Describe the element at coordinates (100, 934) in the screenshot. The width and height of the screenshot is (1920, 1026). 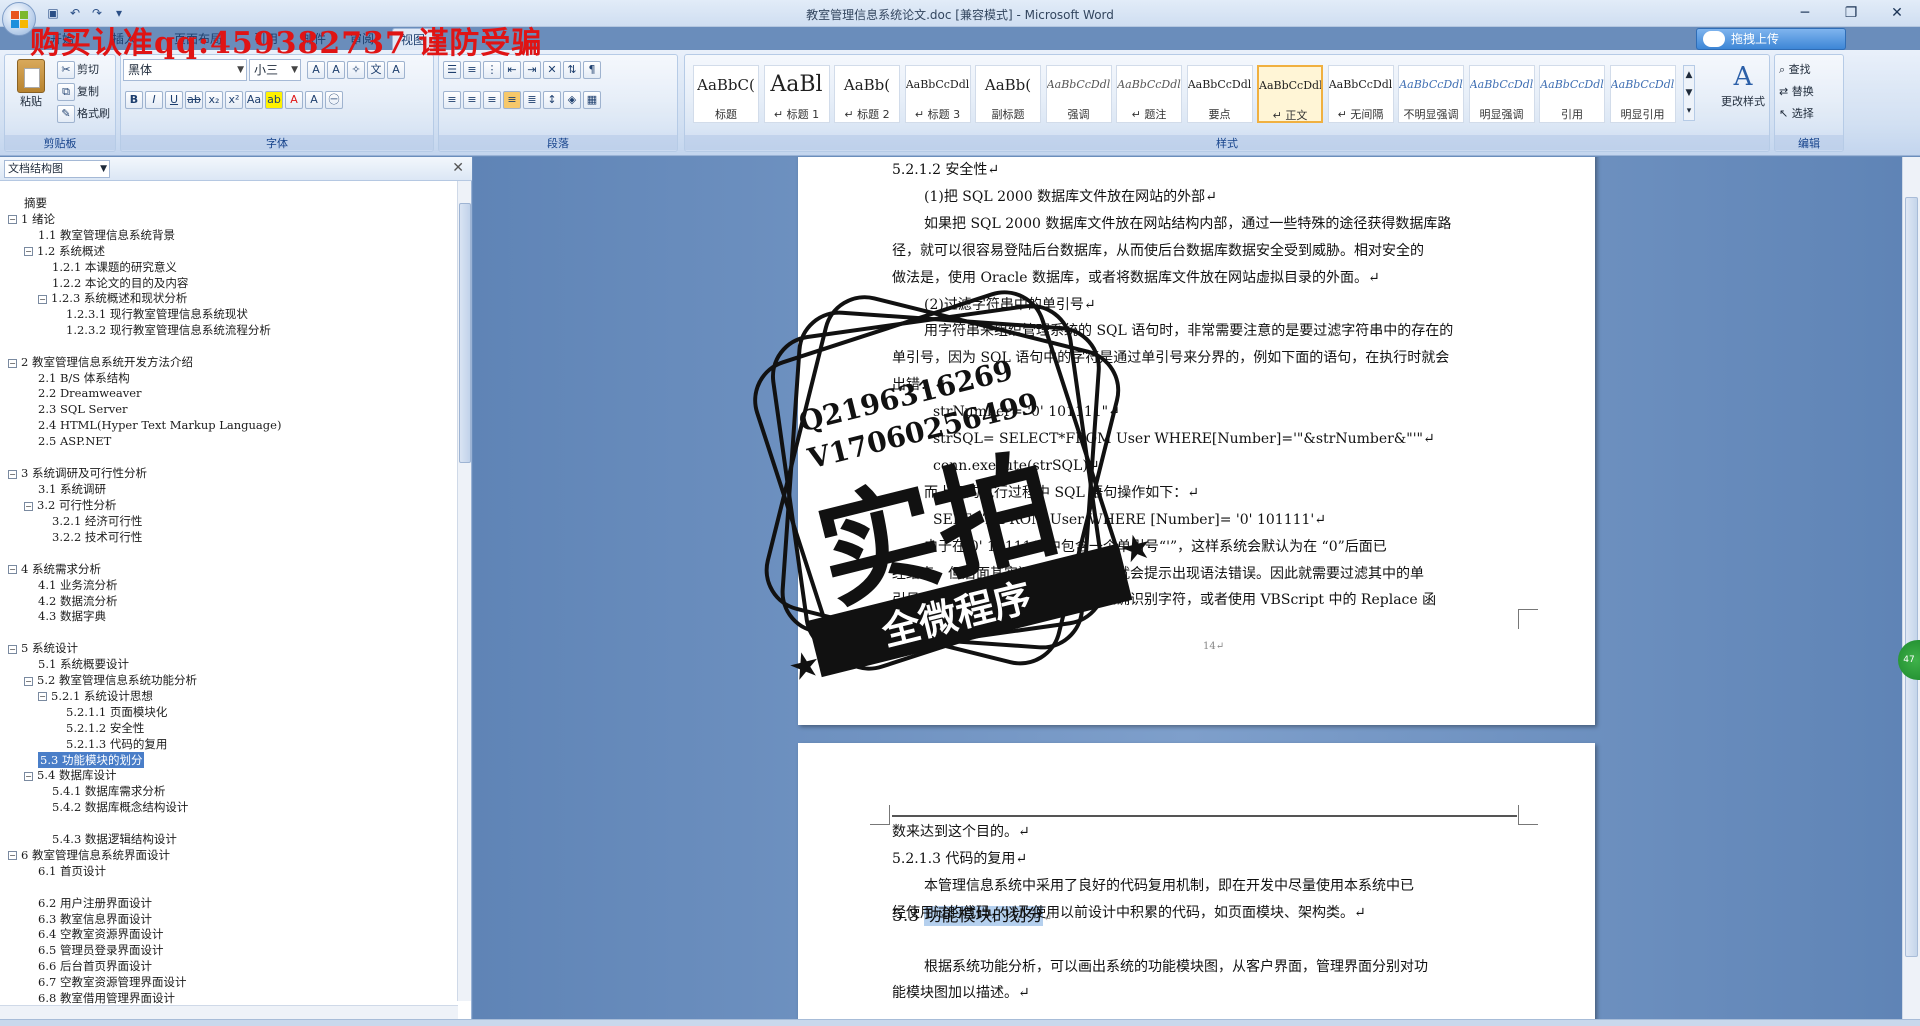
I see `outline-item: 6.4 空教室资源界面设计` at that location.